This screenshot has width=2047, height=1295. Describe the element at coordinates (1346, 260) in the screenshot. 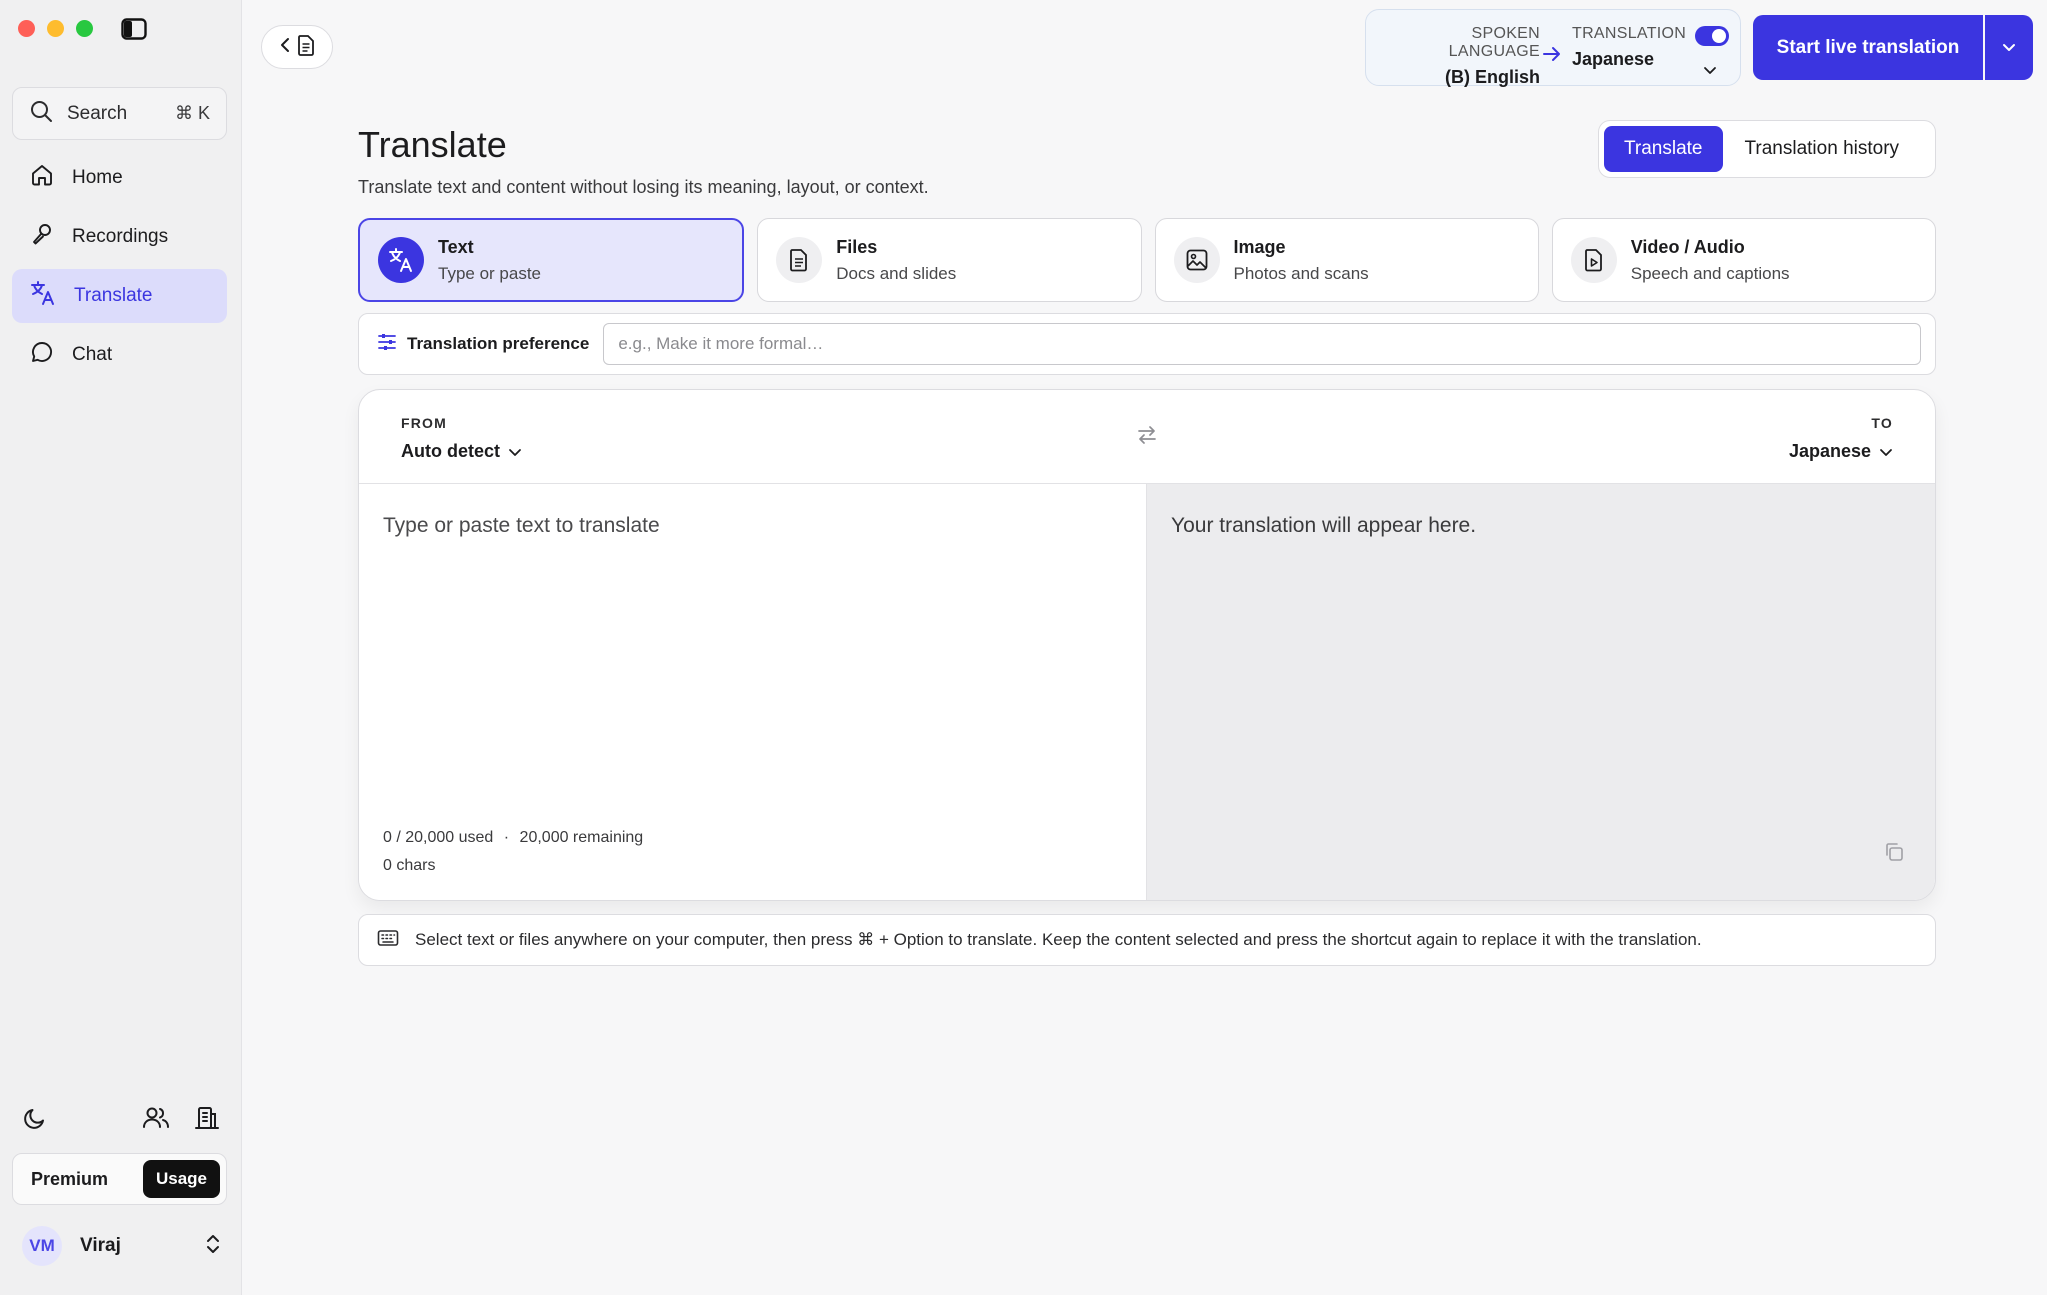

I see `mode-image: Image Photos and scans` at that location.